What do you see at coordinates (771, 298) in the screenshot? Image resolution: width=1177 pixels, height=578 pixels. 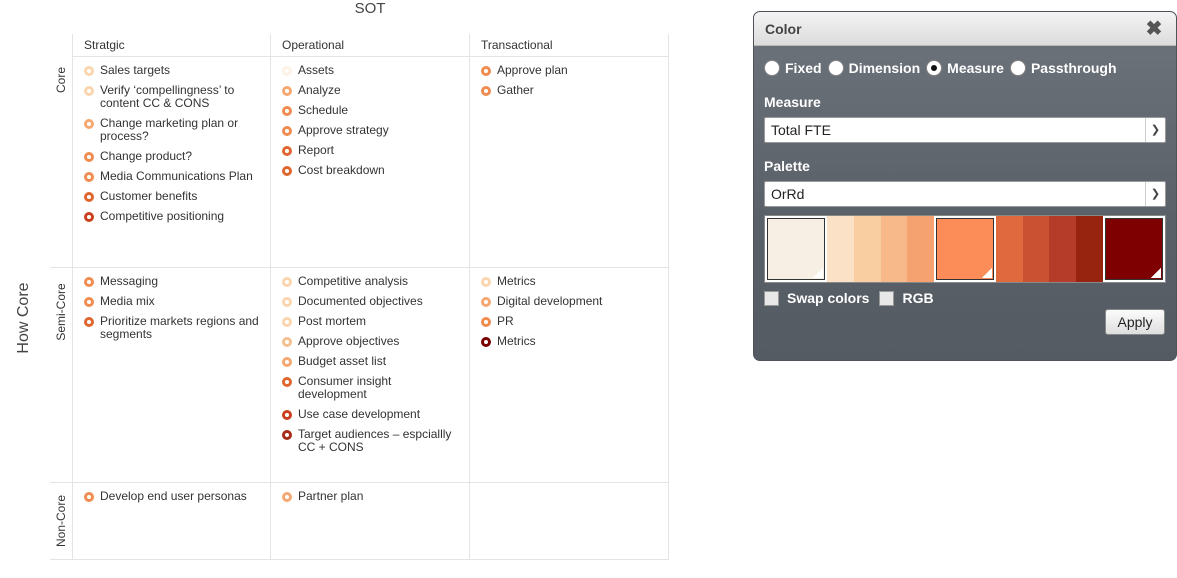 I see `swap-colors-checkbox` at bounding box center [771, 298].